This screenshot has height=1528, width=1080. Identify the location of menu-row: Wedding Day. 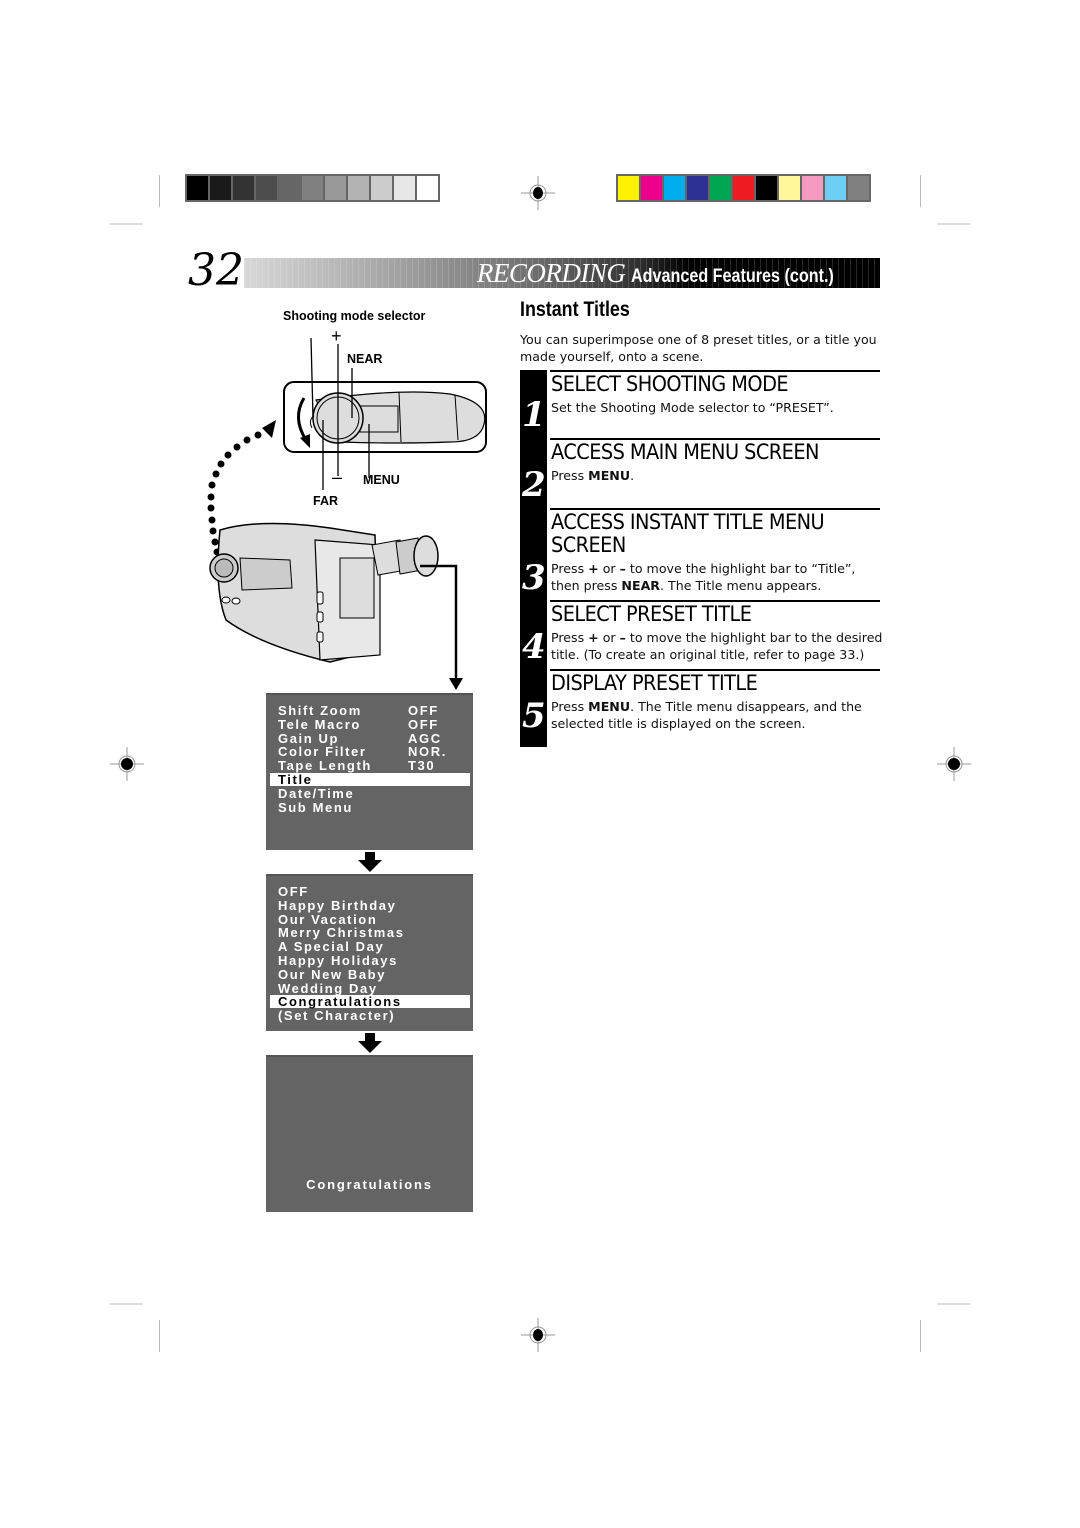
(370, 988).